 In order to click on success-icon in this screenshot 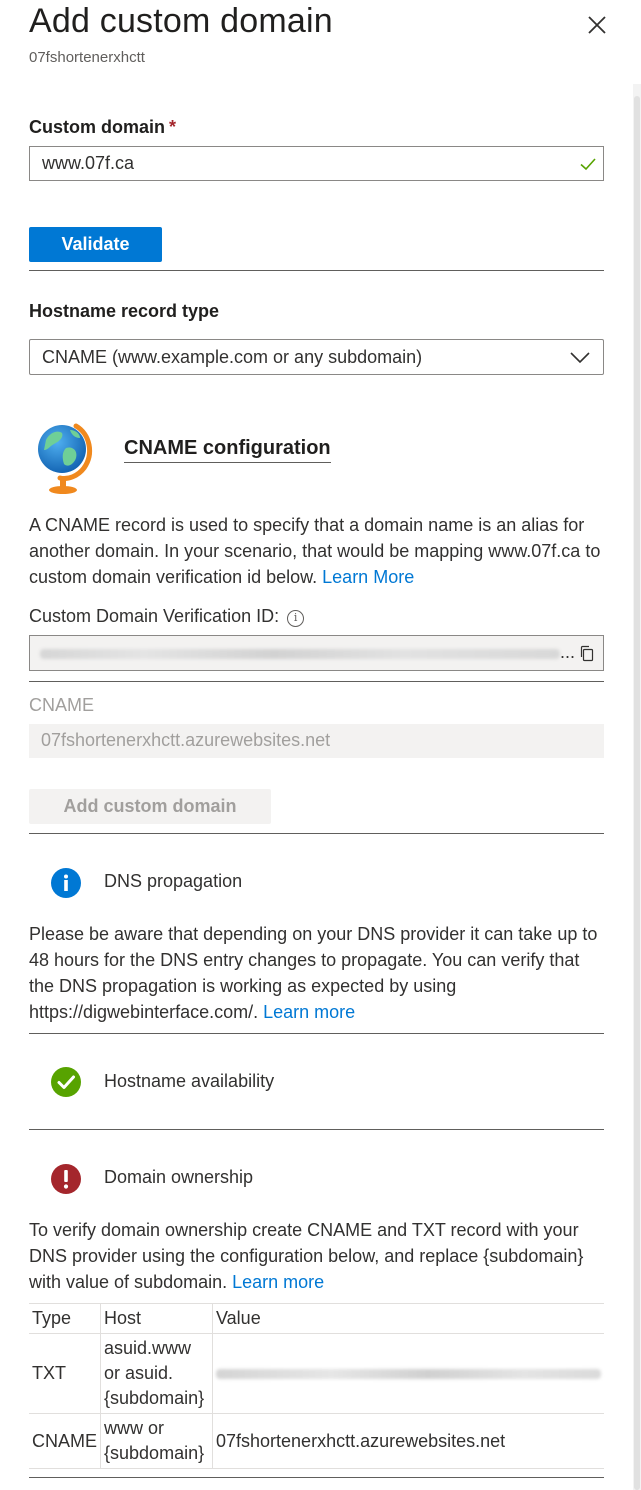, I will do `click(66, 1082)`.